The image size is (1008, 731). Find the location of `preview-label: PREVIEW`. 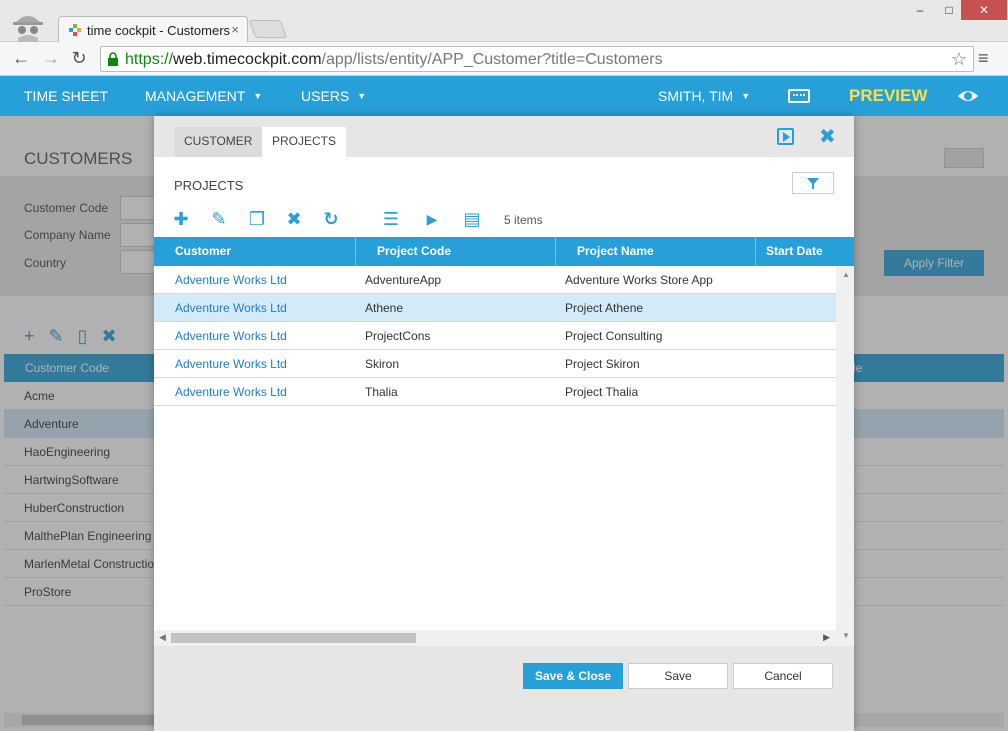

preview-label: PREVIEW is located at coordinates (888, 95).